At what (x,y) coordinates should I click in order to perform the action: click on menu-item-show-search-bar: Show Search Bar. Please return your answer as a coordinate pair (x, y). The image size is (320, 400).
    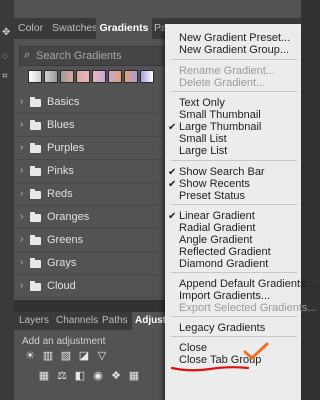
    Looking at the image, I should click on (222, 172).